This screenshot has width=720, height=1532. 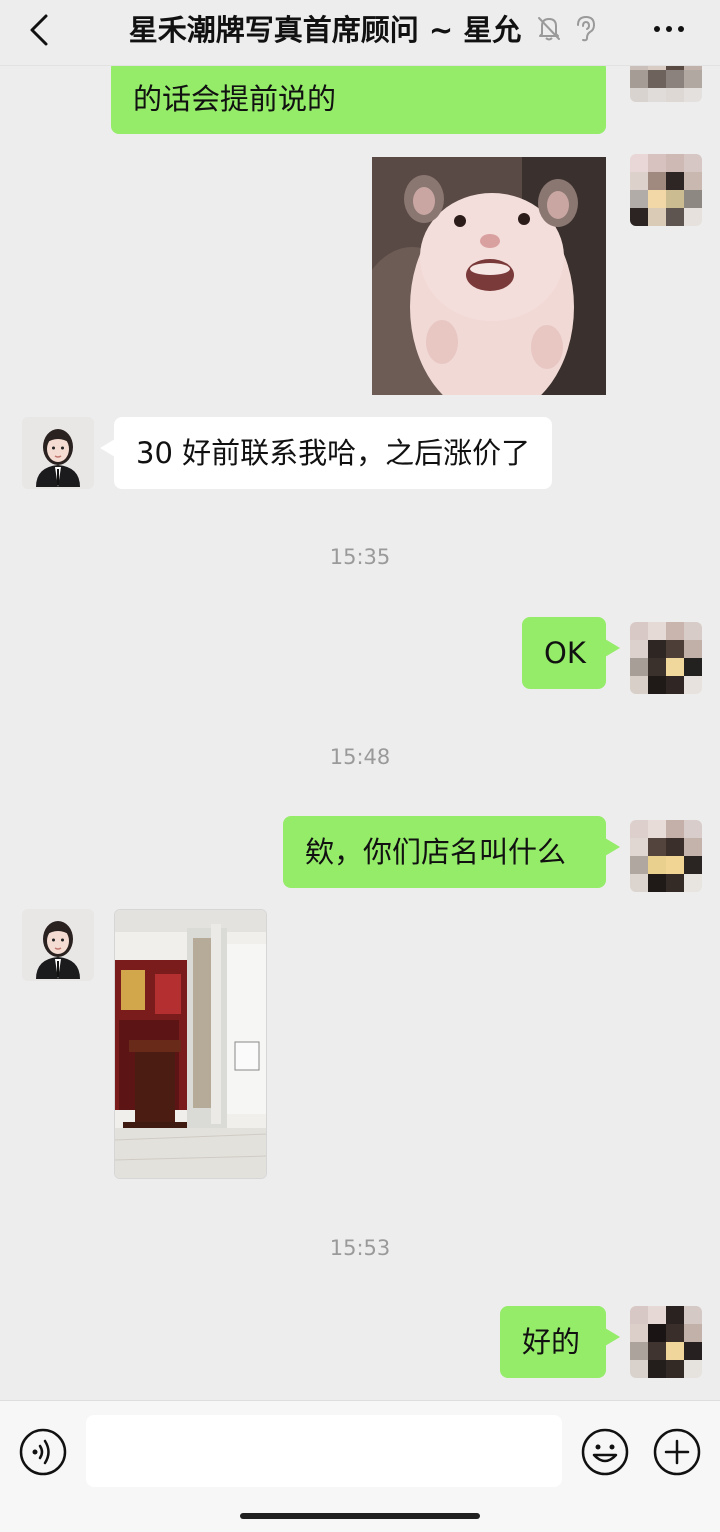 I want to click on more-options-button, so click(x=669, y=29).